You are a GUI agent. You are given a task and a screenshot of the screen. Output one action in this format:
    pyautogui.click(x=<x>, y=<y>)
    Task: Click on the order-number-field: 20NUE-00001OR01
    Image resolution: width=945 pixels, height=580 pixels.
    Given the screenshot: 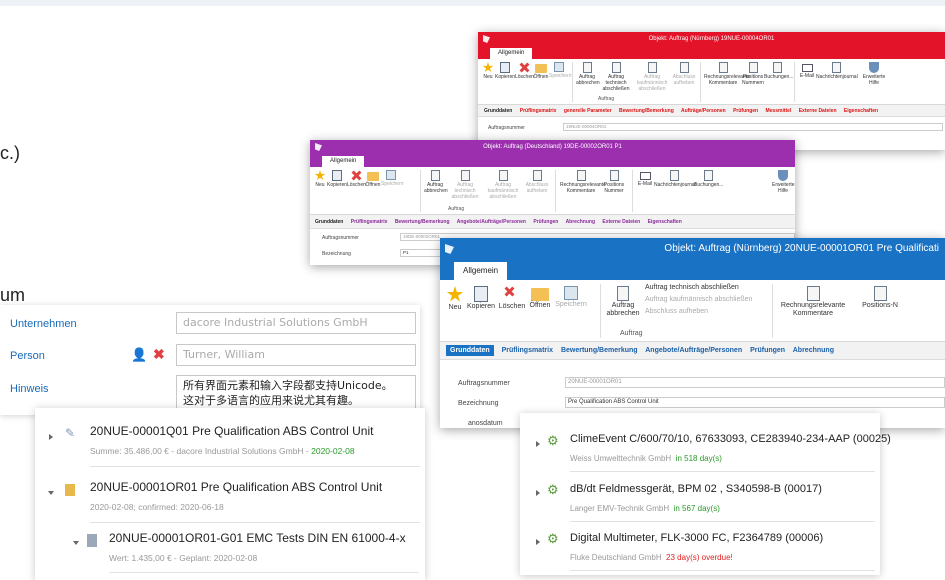 What is the action you would take?
    pyautogui.click(x=755, y=382)
    